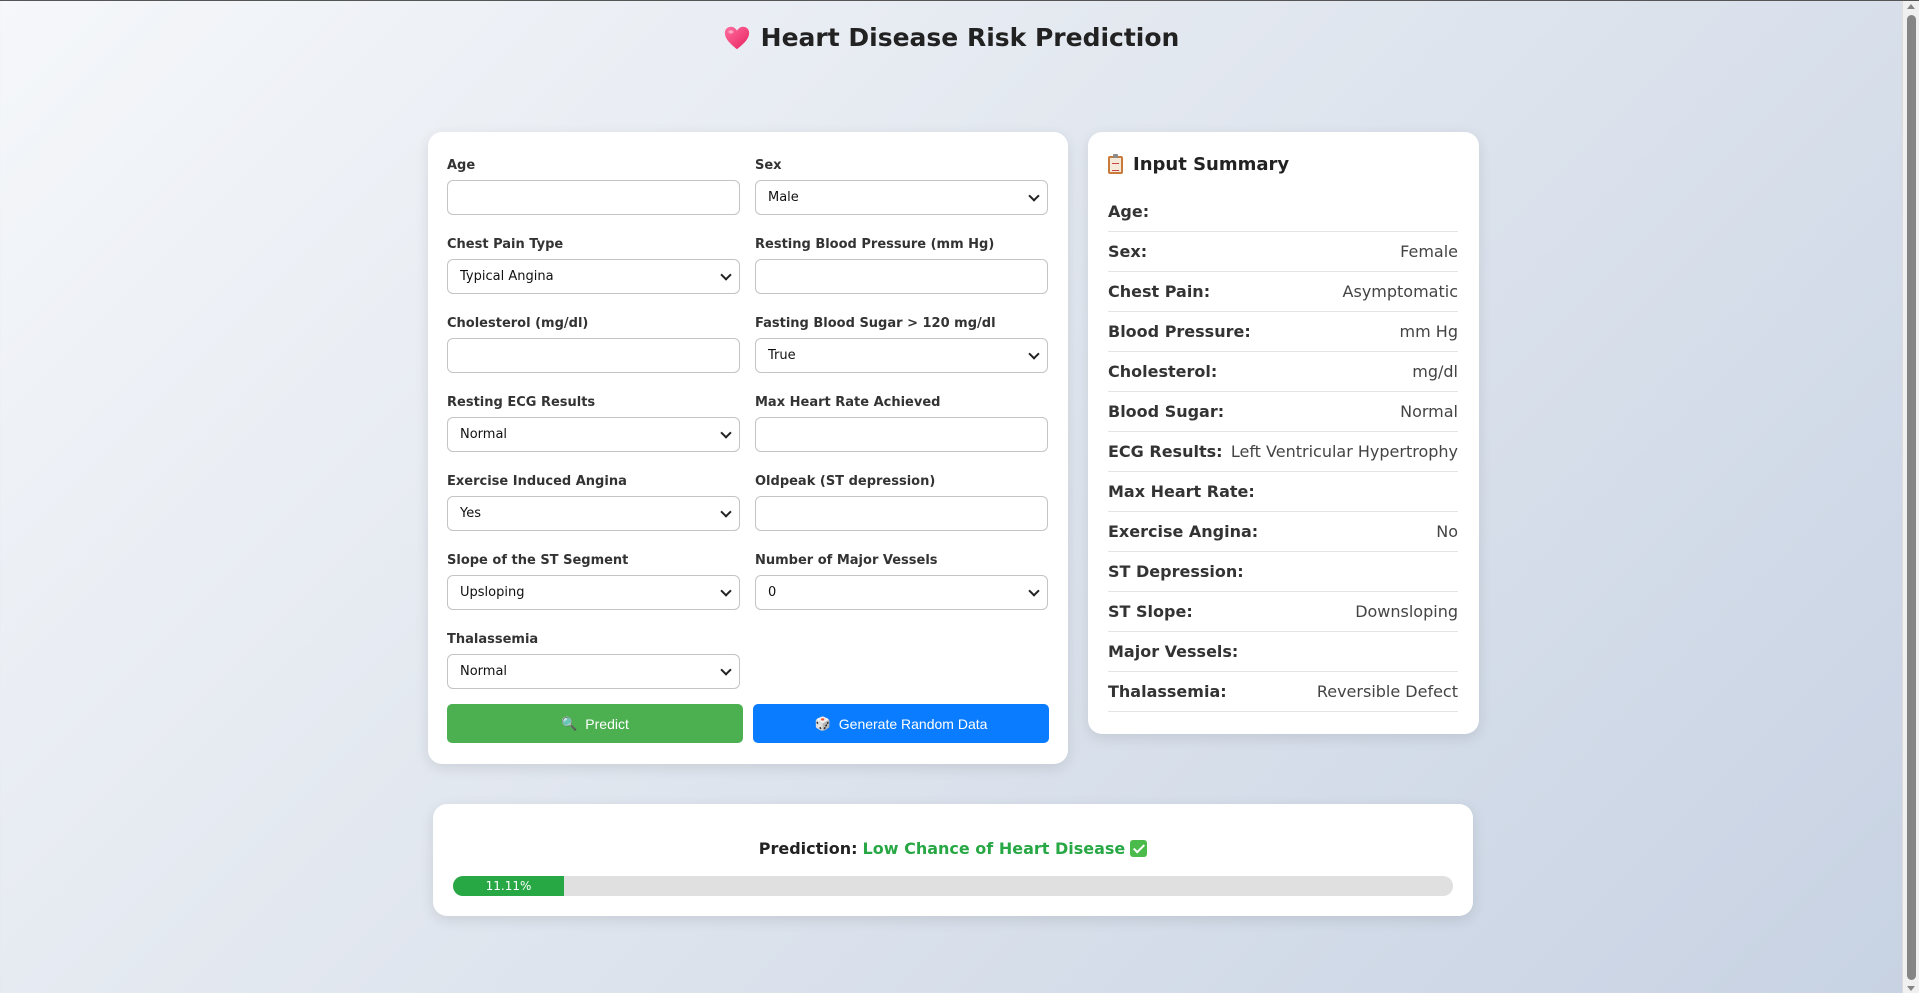  I want to click on summary-title-text: Input Summary, so click(1211, 164).